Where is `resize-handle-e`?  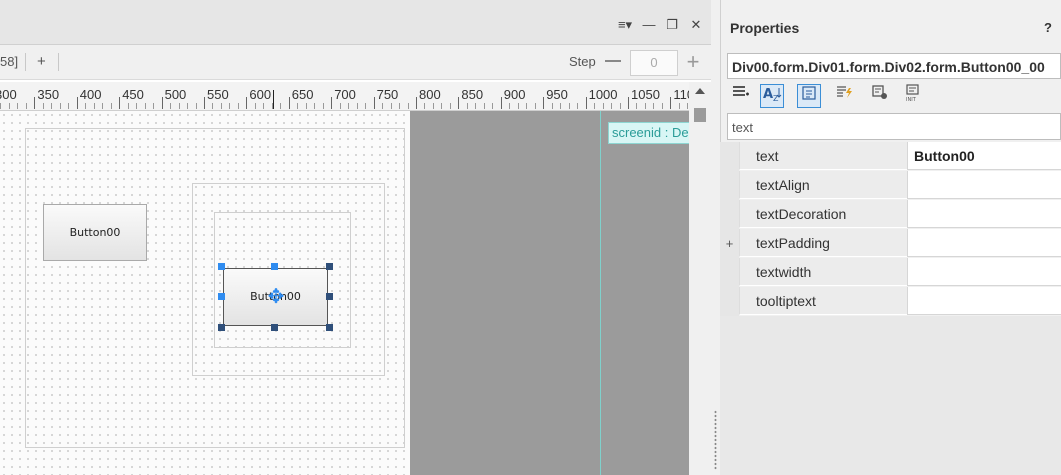
resize-handle-e is located at coordinates (329, 296).